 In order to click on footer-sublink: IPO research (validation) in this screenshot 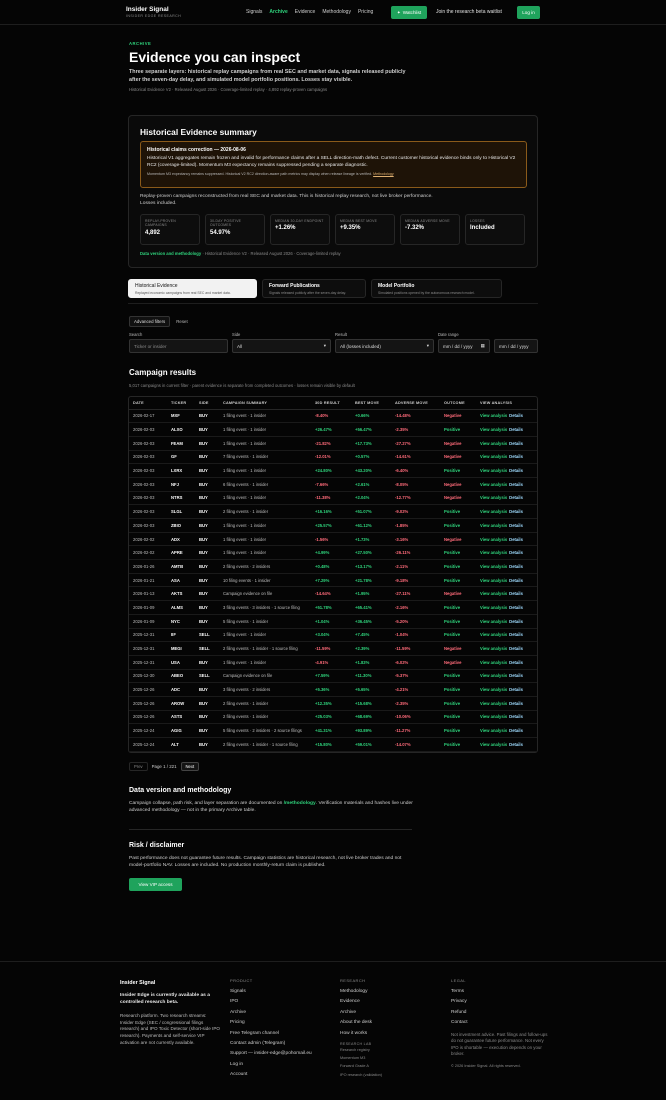, I will do `click(361, 1075)`.